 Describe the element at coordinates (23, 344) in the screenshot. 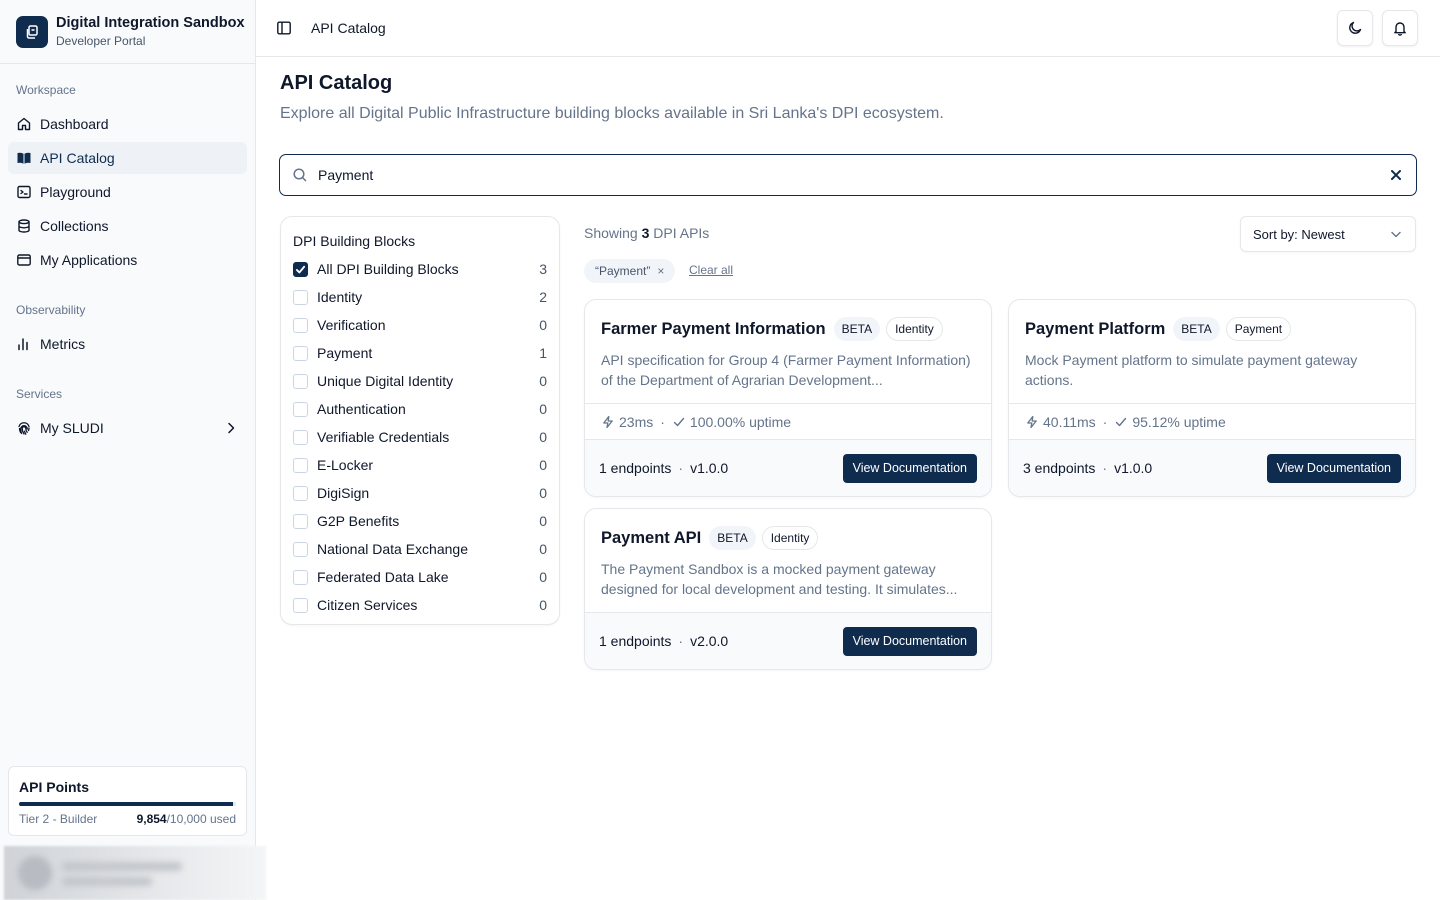

I see `bar-chart-icon` at that location.